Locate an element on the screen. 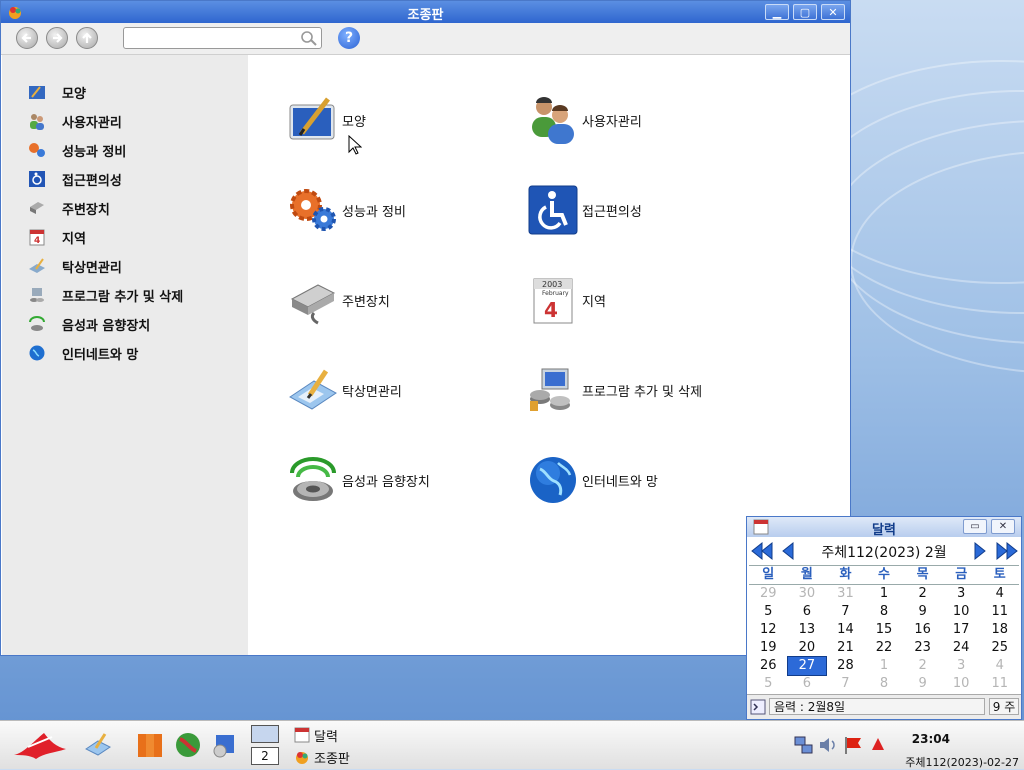 Image resolution: width=1024 pixels, height=770 pixels. item-desktop: 탁상면관리 is located at coordinates (345, 390).